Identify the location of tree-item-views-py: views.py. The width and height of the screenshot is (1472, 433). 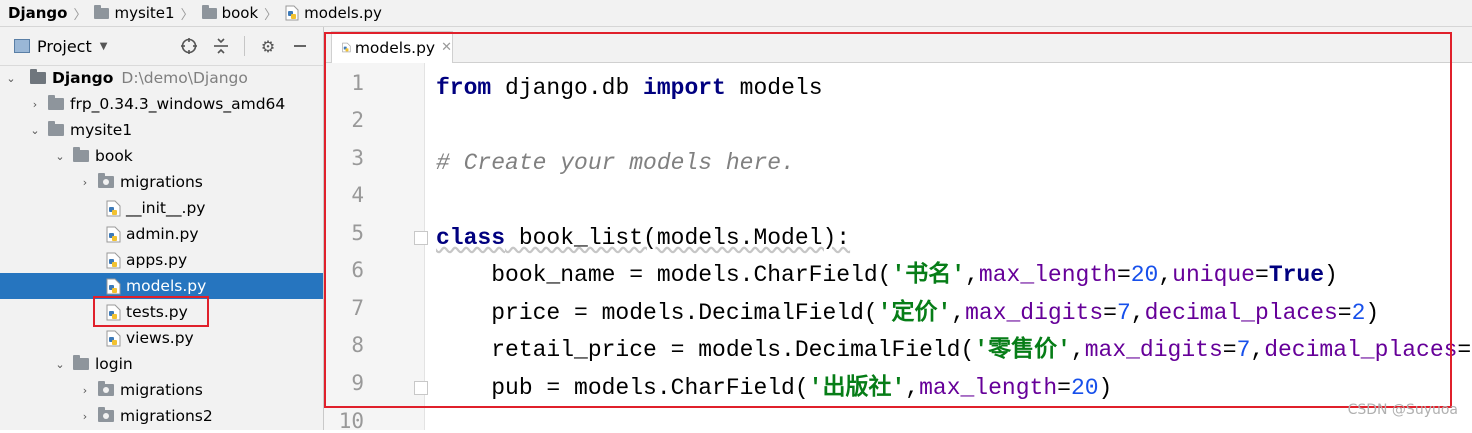
(161, 338).